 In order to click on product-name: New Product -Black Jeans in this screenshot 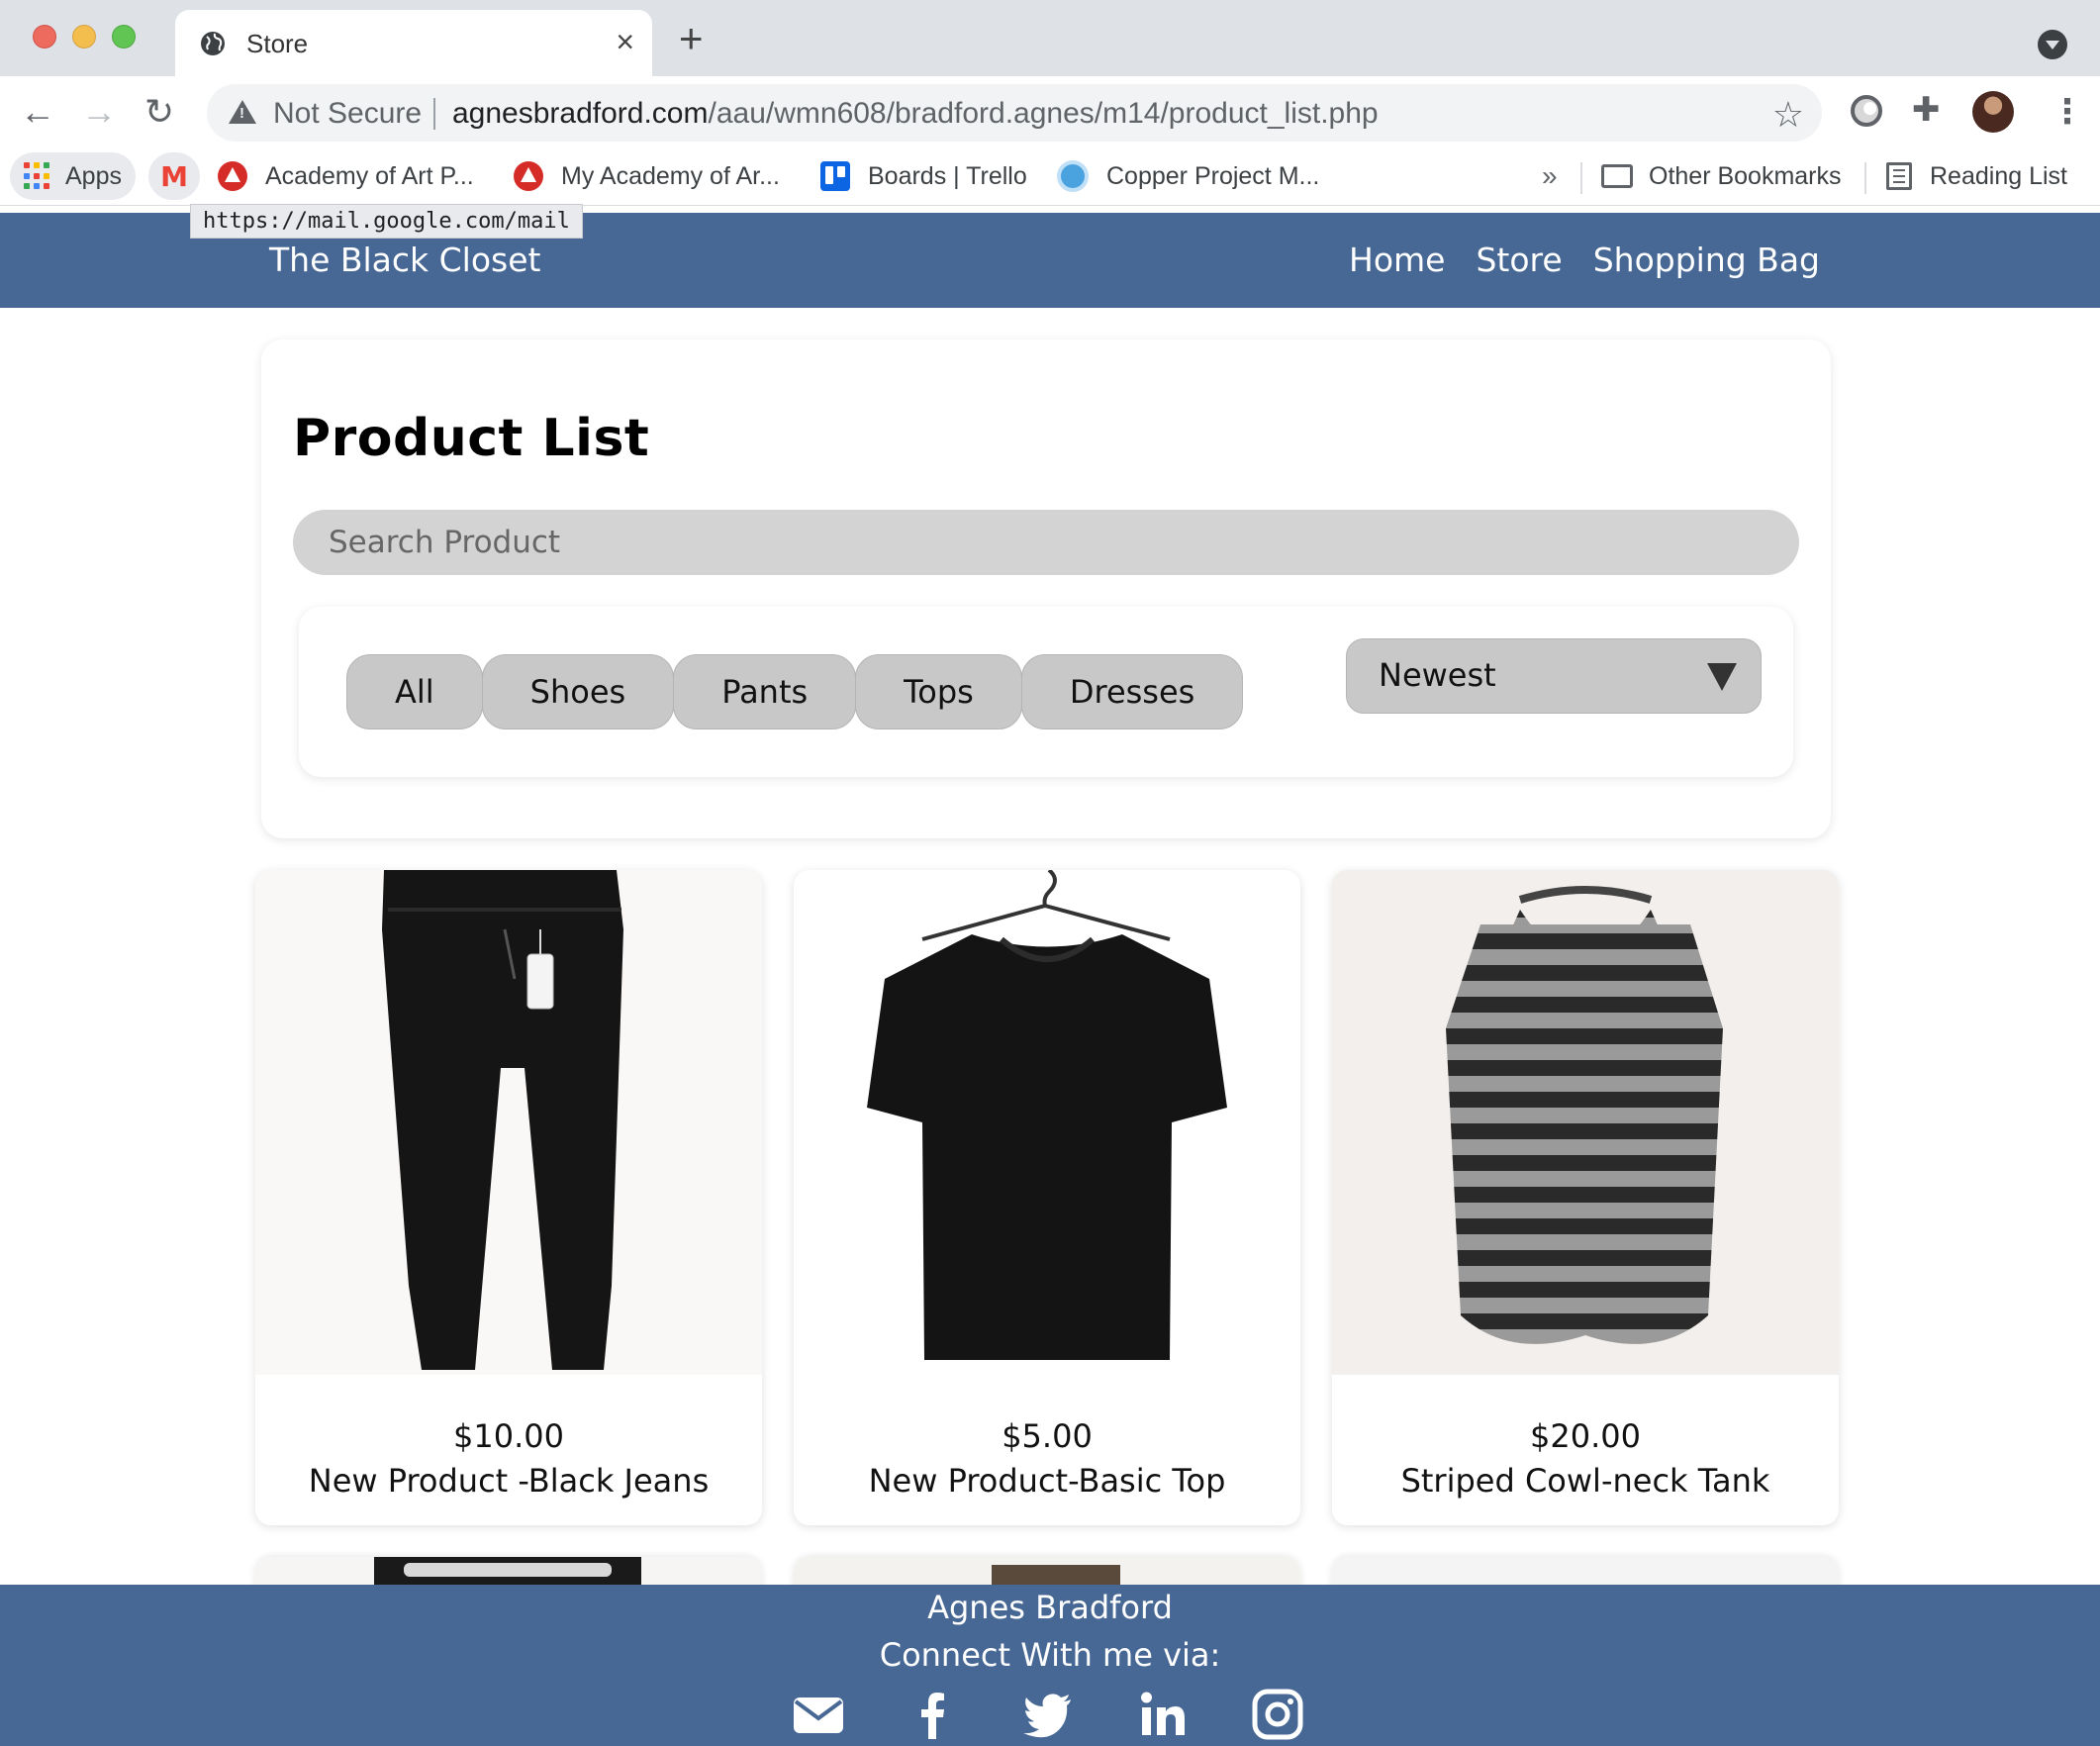, I will do `click(509, 1481)`.